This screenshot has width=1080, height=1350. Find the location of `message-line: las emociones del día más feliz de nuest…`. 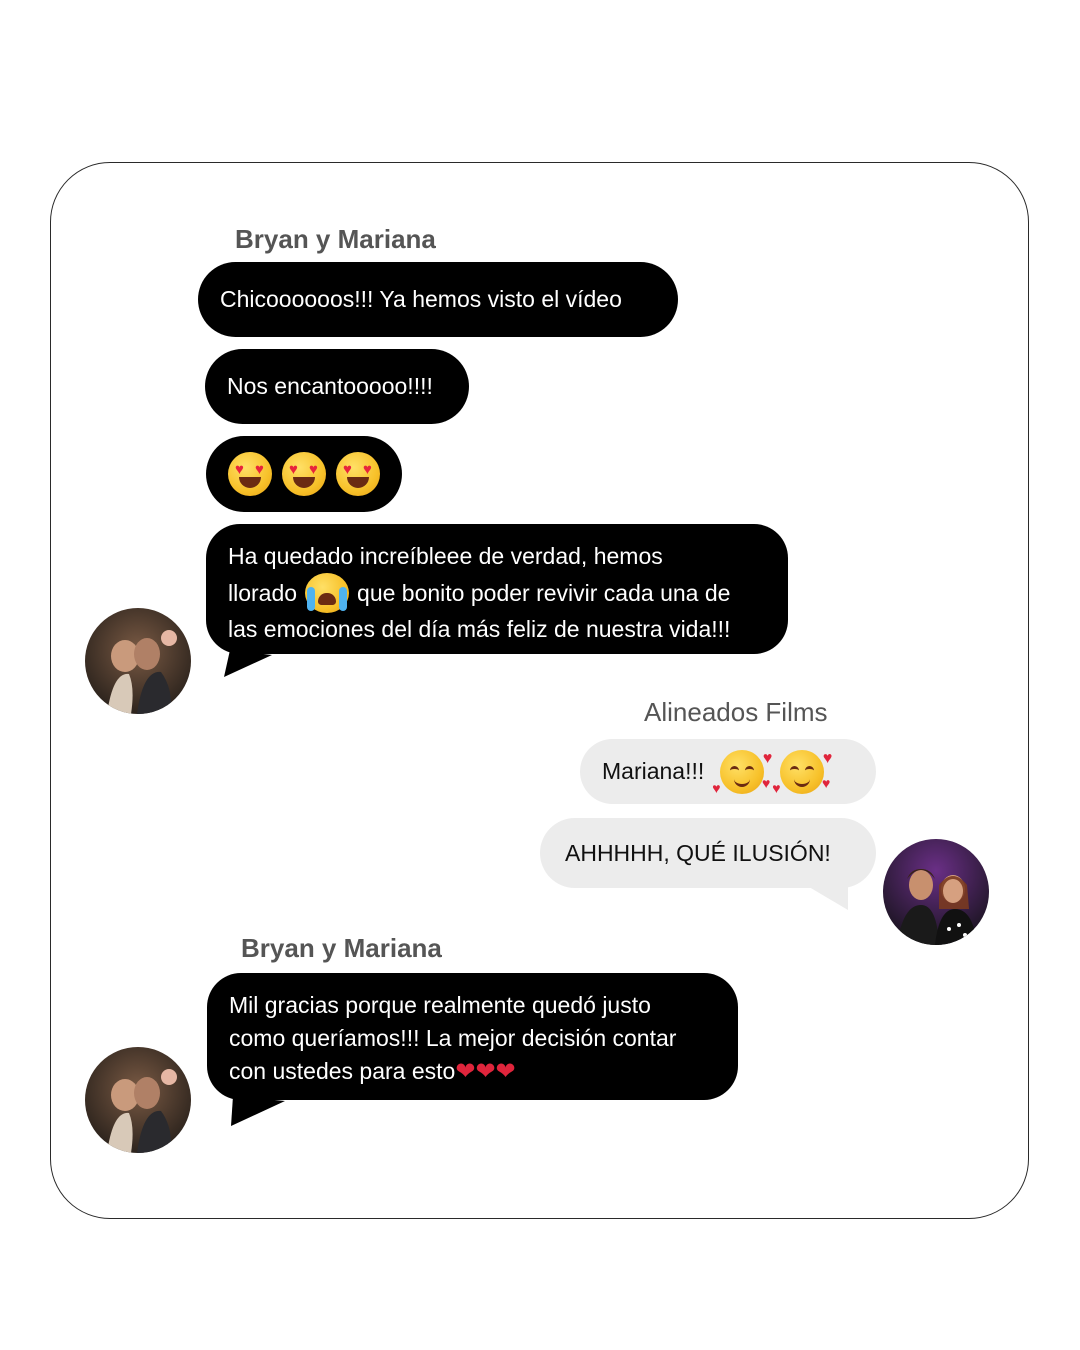

message-line: las emociones del día más feliz de nuest… is located at coordinates (479, 629).